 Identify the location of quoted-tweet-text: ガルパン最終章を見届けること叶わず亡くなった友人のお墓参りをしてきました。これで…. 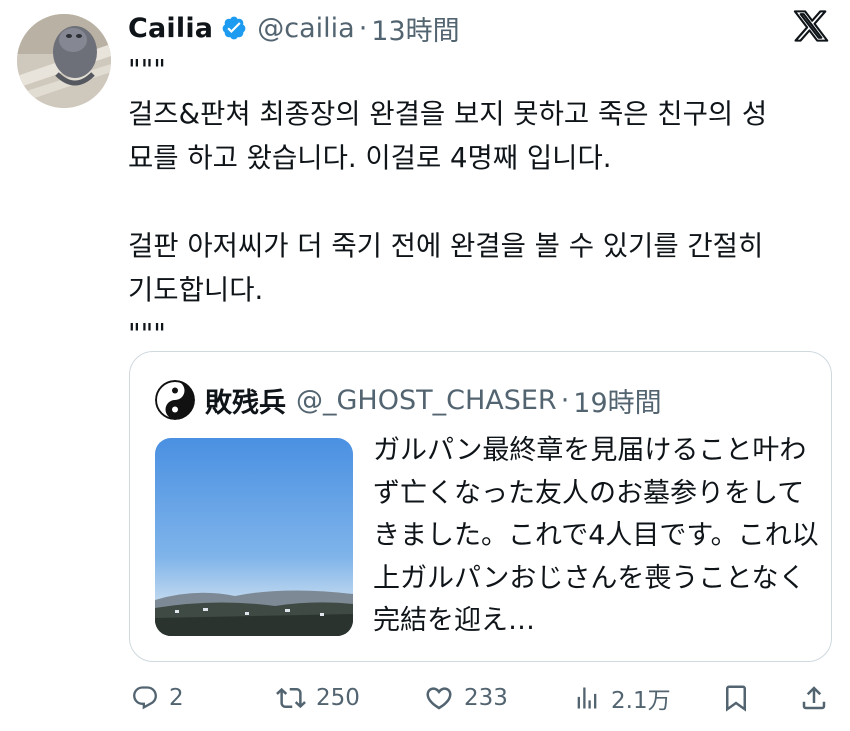
(596, 535).